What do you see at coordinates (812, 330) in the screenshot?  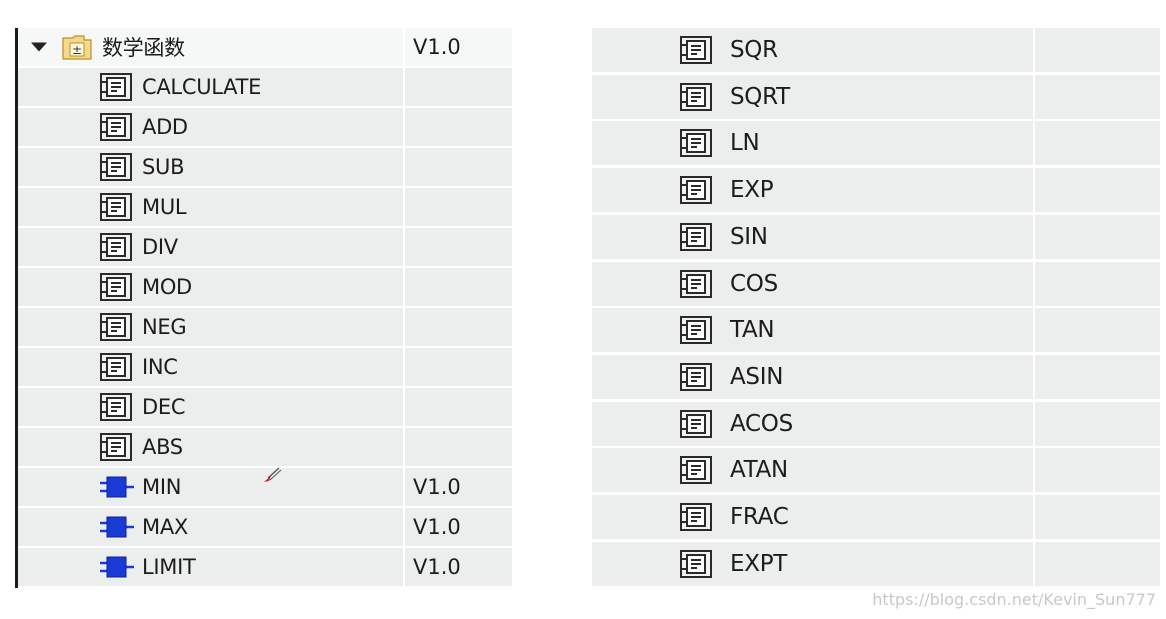 I see `name-cell: TAN` at bounding box center [812, 330].